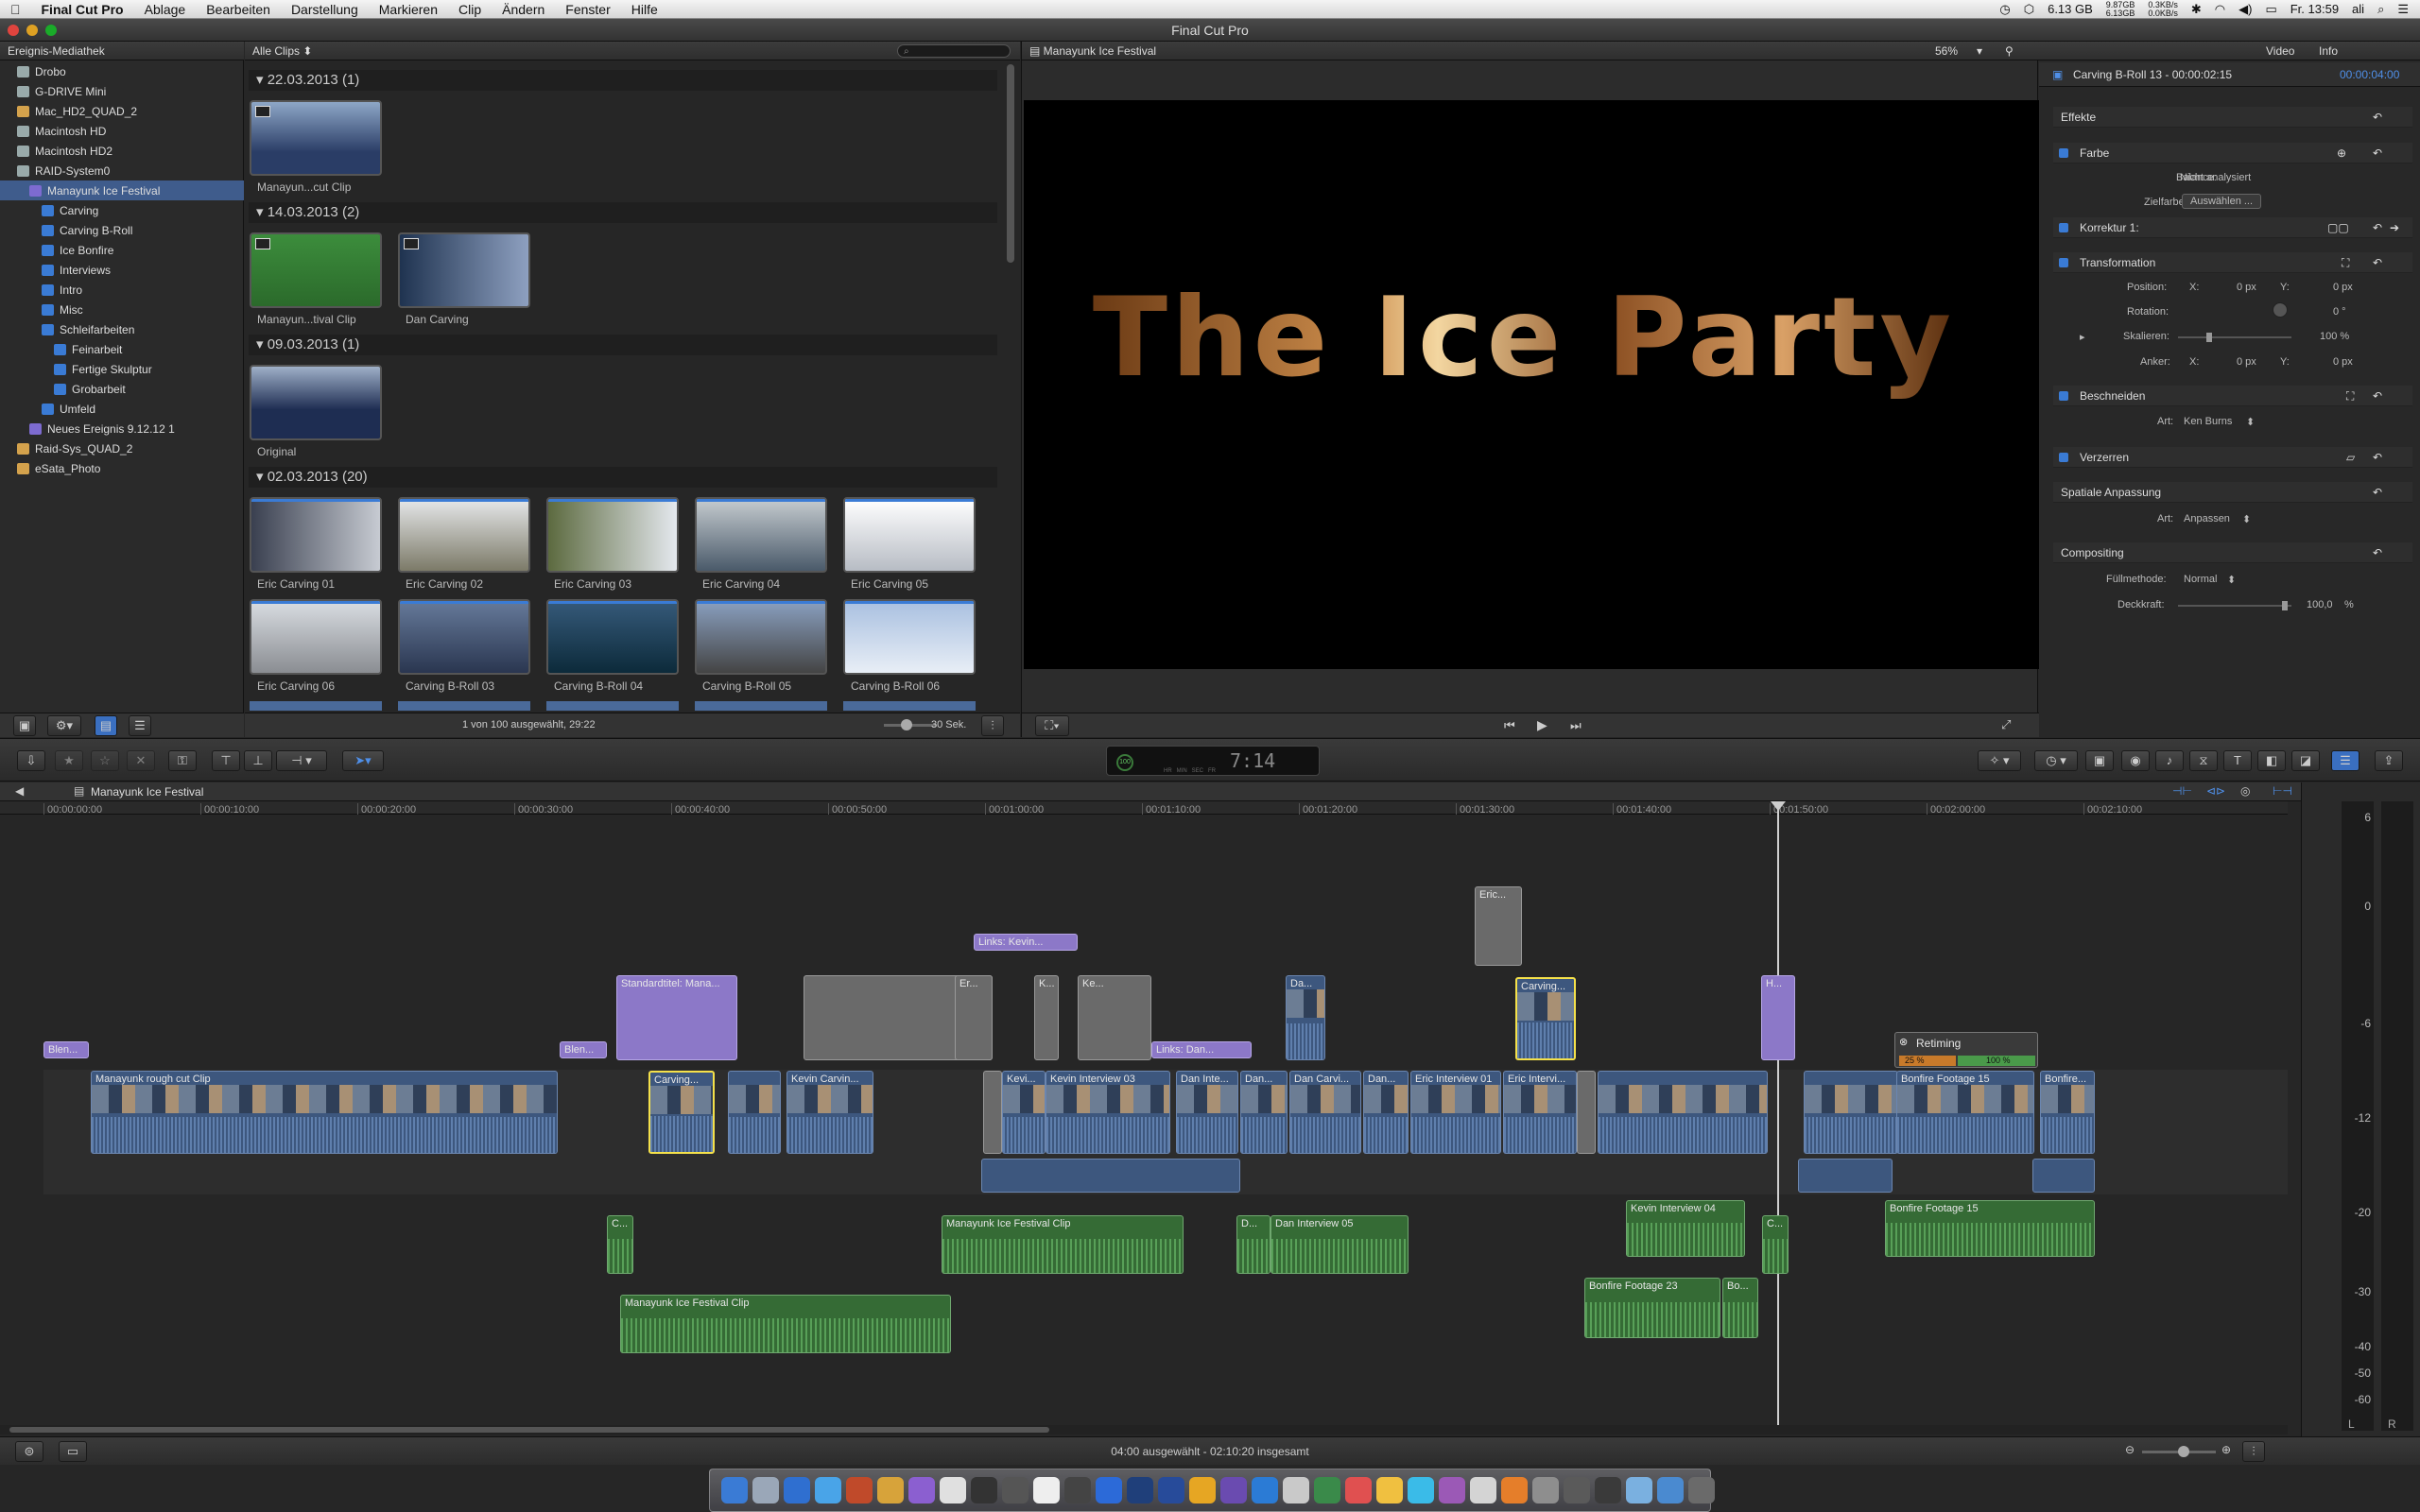  I want to click on transform-onscreen-icon: ⛶, so click(2345, 262).